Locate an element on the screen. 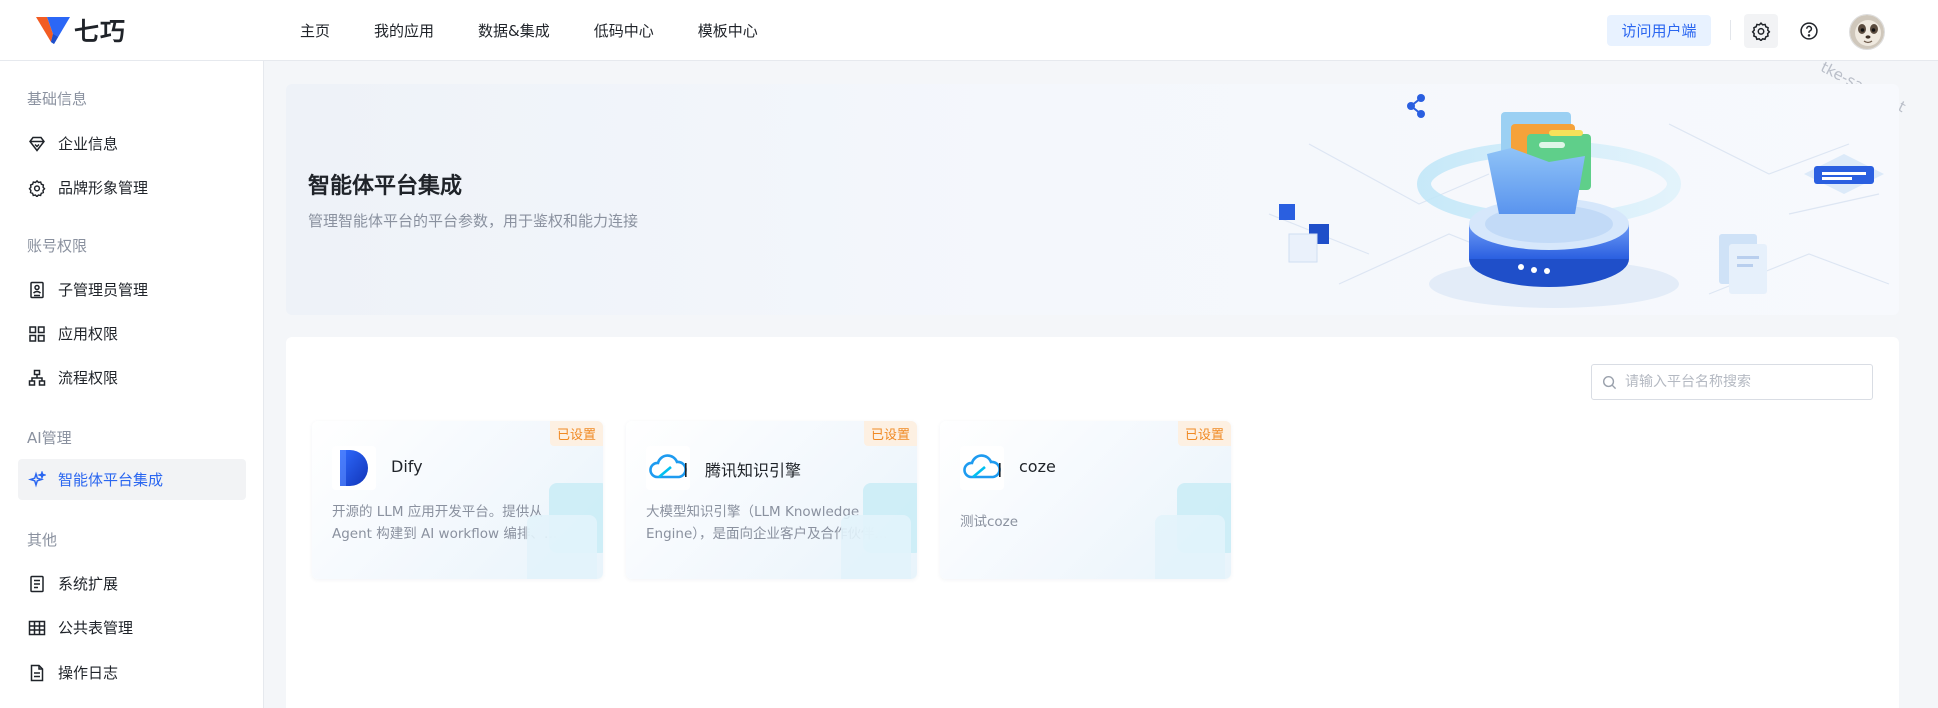  nav-lowcode-center: 低码中心 is located at coordinates (624, 30).